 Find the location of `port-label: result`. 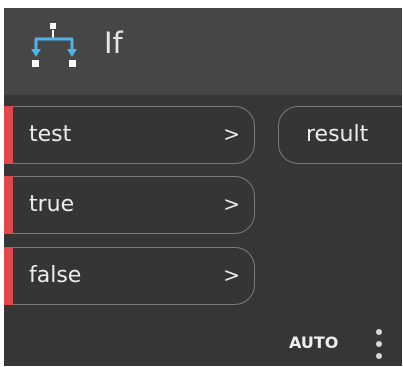

port-label: result is located at coordinates (337, 134).